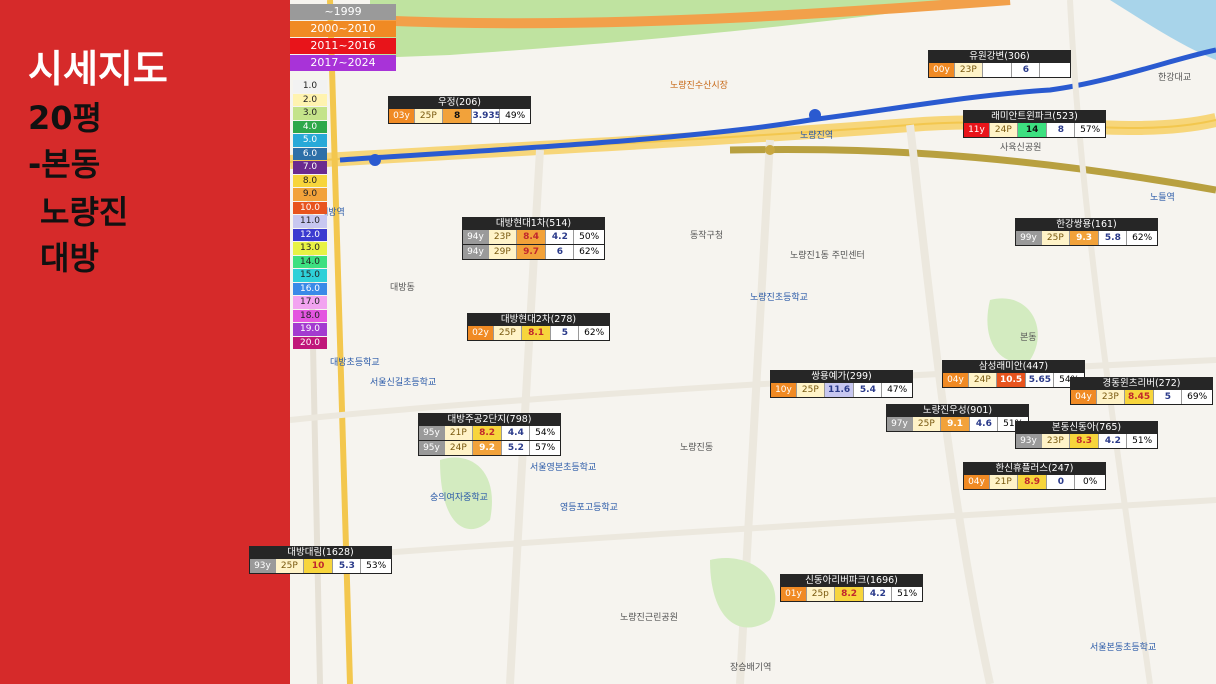  Describe the element at coordinates (310, 221) in the screenshot. I see `price-legend-item: 11.0` at that location.